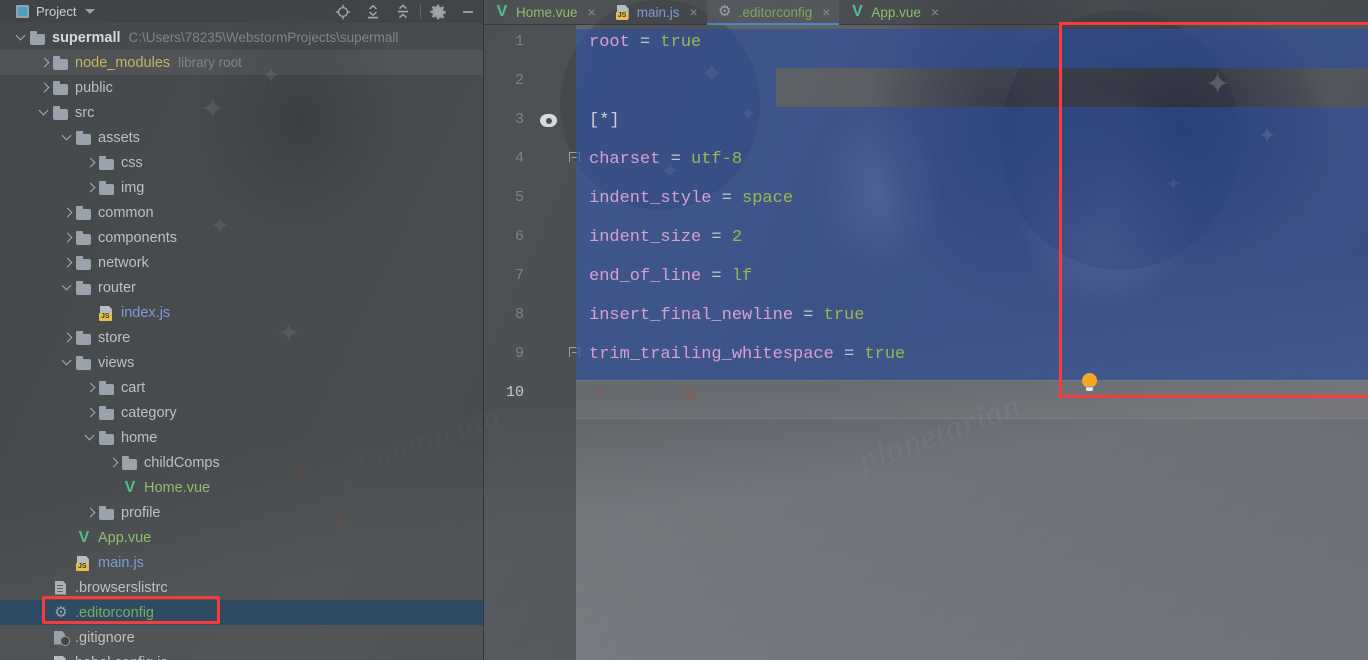  I want to click on code-line: charset = utf-8, so click(665, 159).